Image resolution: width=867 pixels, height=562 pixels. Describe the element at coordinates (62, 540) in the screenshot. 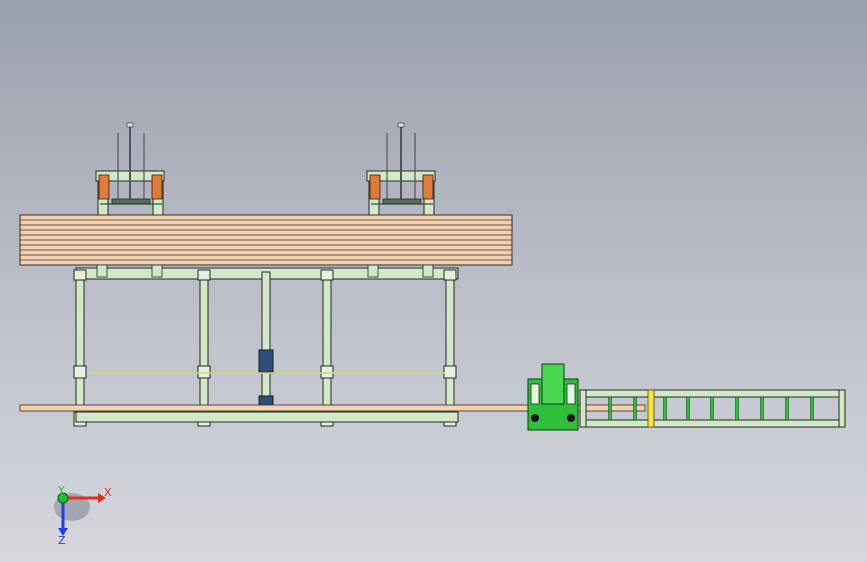

I see `z-axis-label: Z` at that location.